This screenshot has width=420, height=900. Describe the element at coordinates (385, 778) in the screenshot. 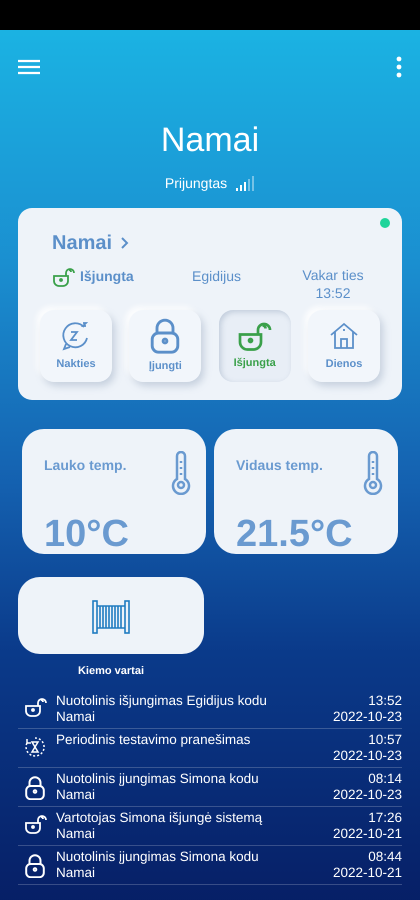

I see `event-time: 08:14` at that location.